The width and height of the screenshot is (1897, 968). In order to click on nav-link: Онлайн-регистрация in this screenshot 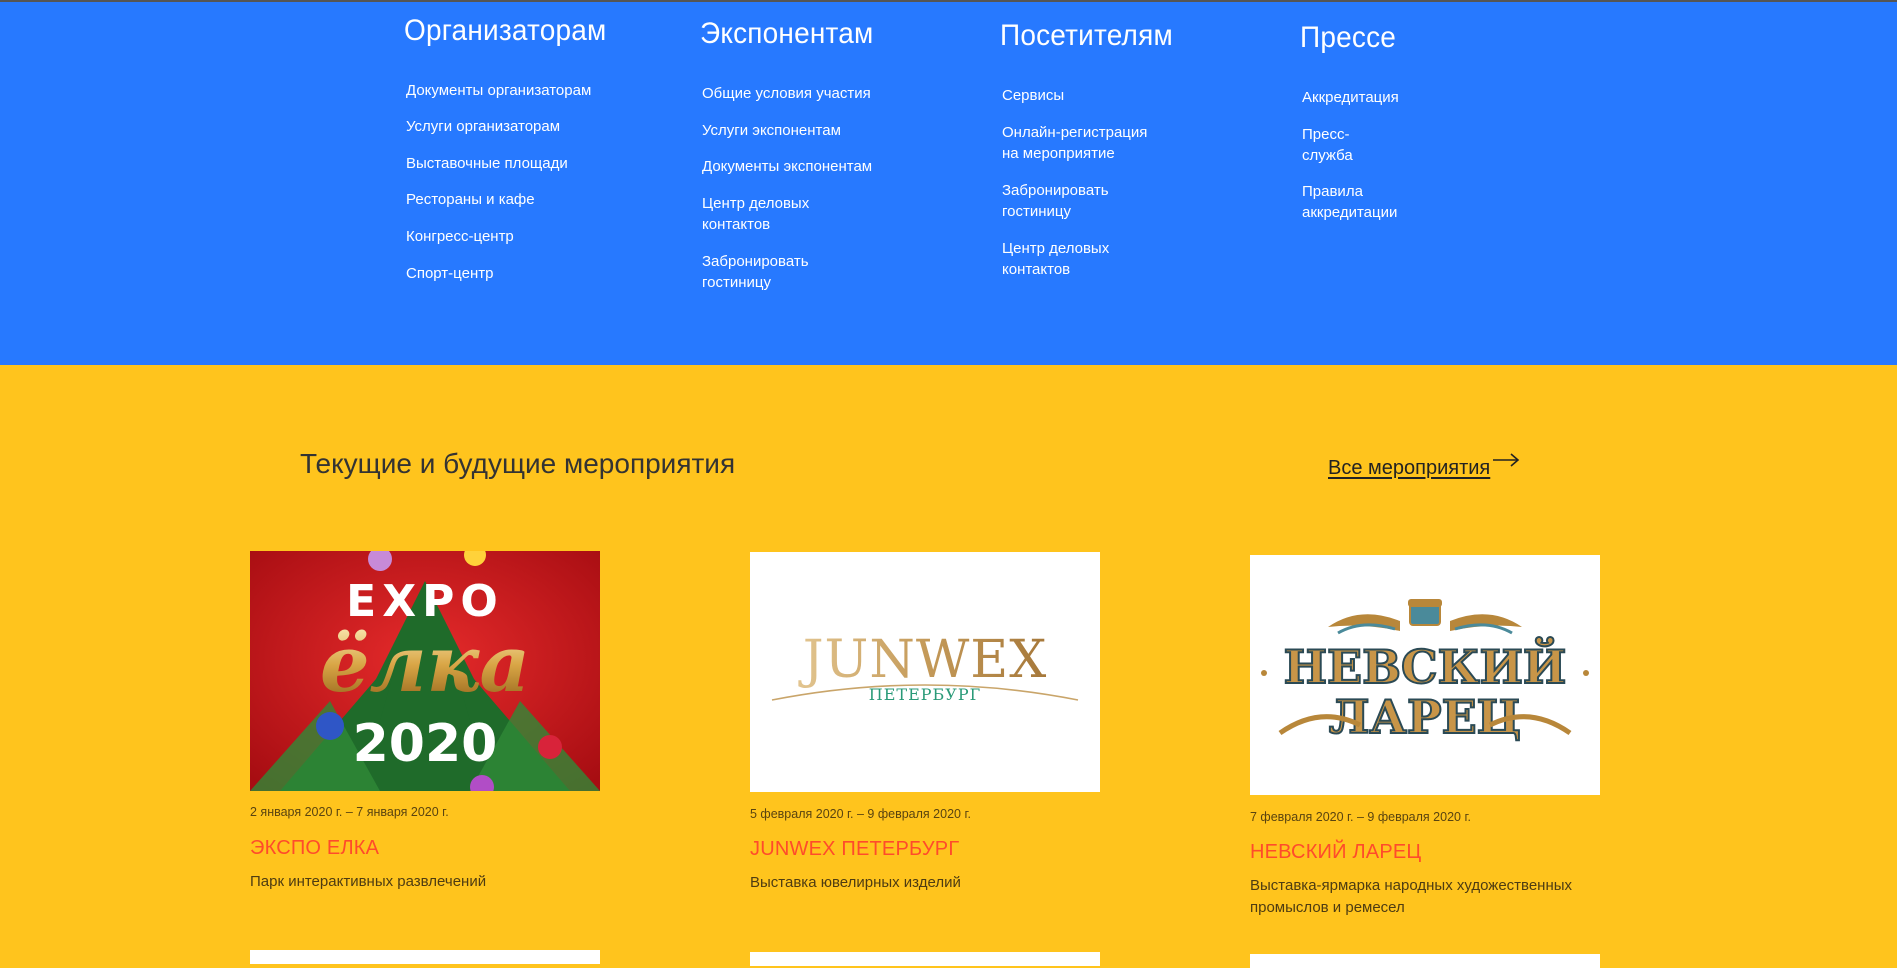, I will do `click(1087, 132)`.